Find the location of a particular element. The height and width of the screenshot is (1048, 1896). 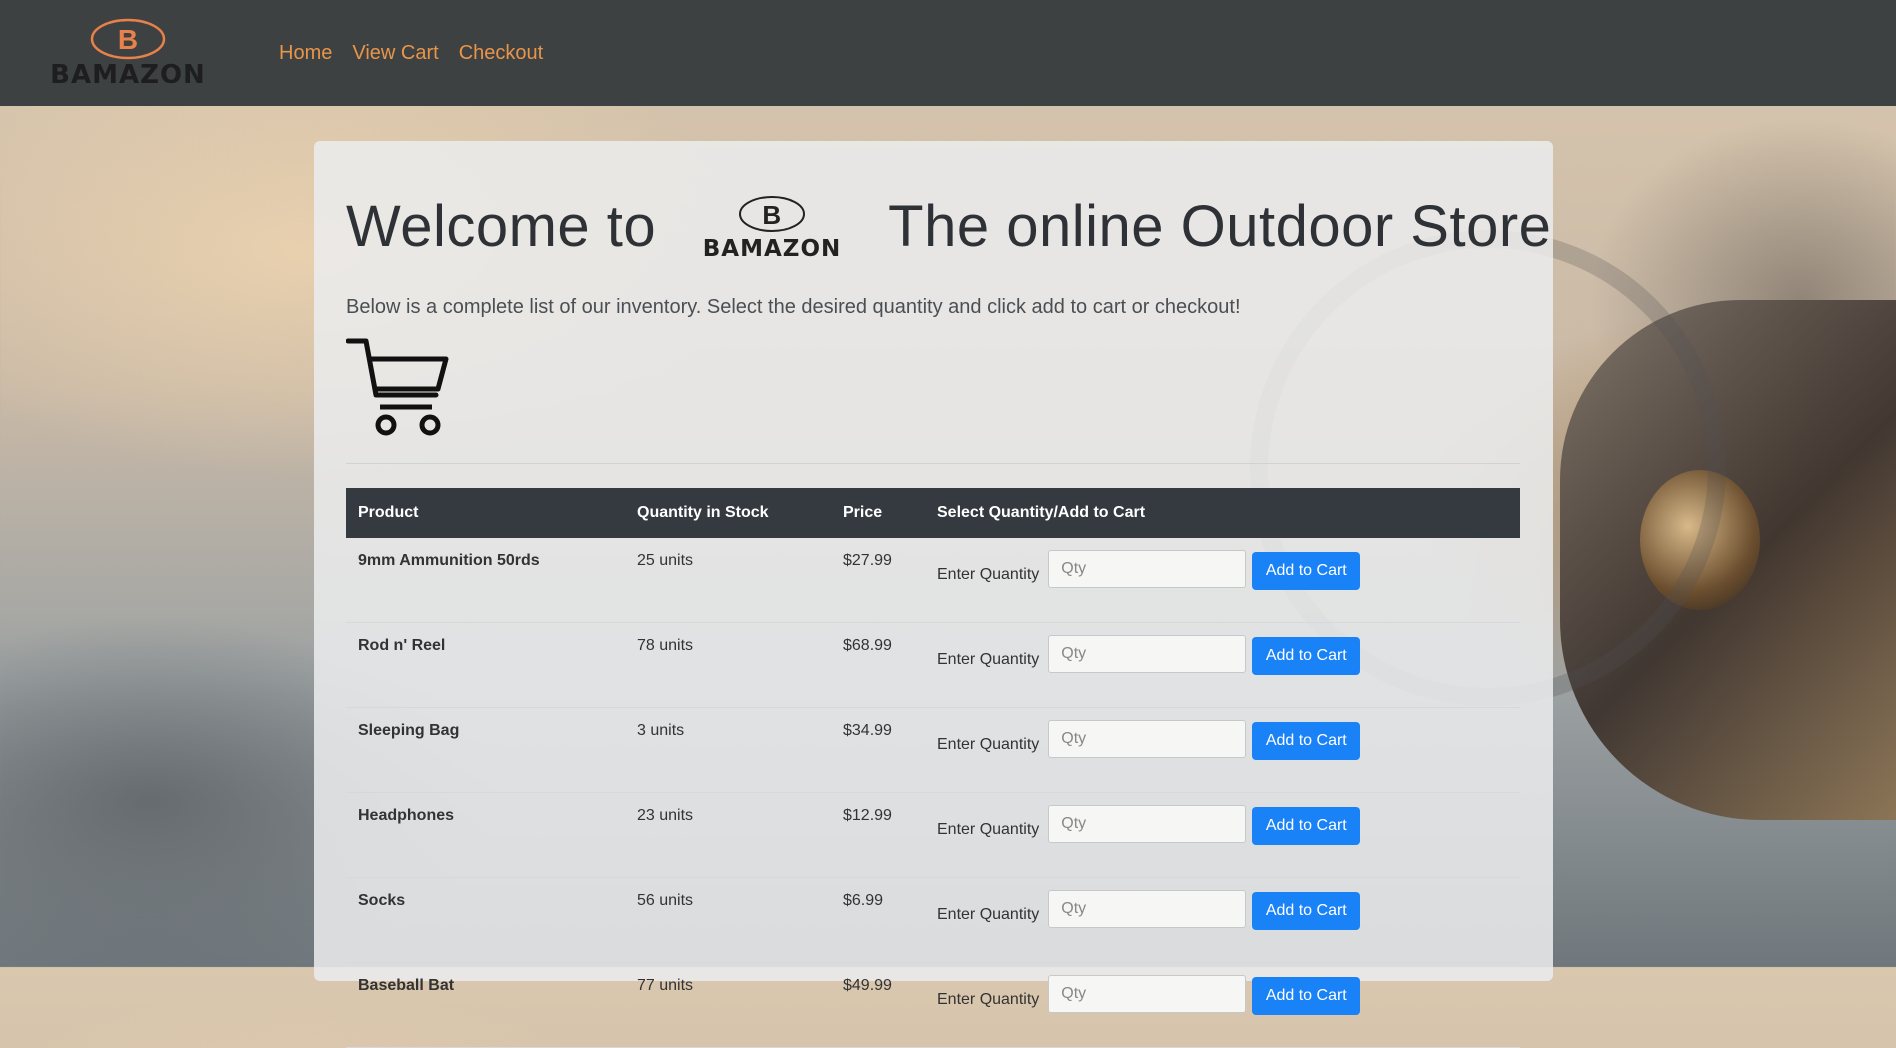

product-name: Baseball Bat is located at coordinates (485, 1005).